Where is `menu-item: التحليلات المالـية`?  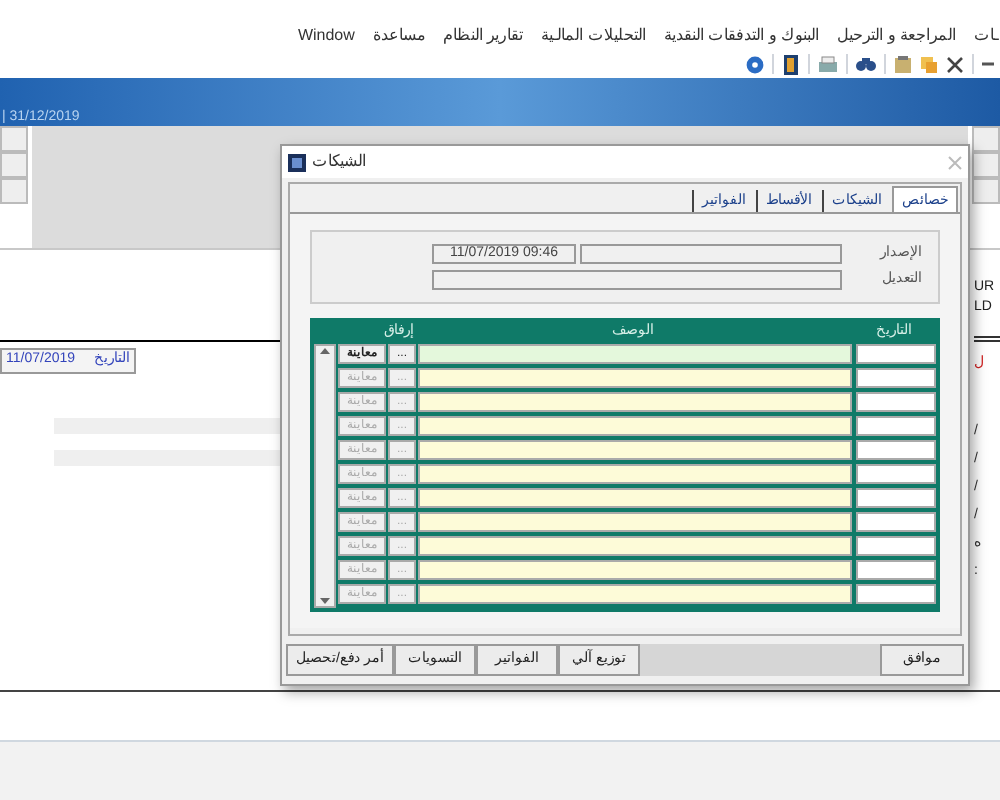 menu-item: التحليلات المالـية is located at coordinates (593, 36).